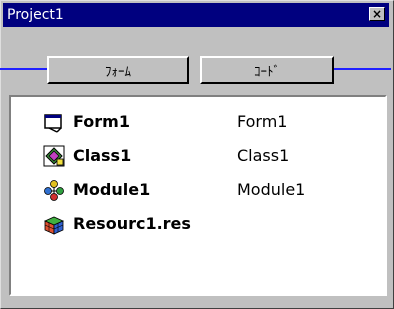 This screenshot has width=394, height=309. What do you see at coordinates (54, 224) in the screenshot?
I see `resource-file-icon` at bounding box center [54, 224].